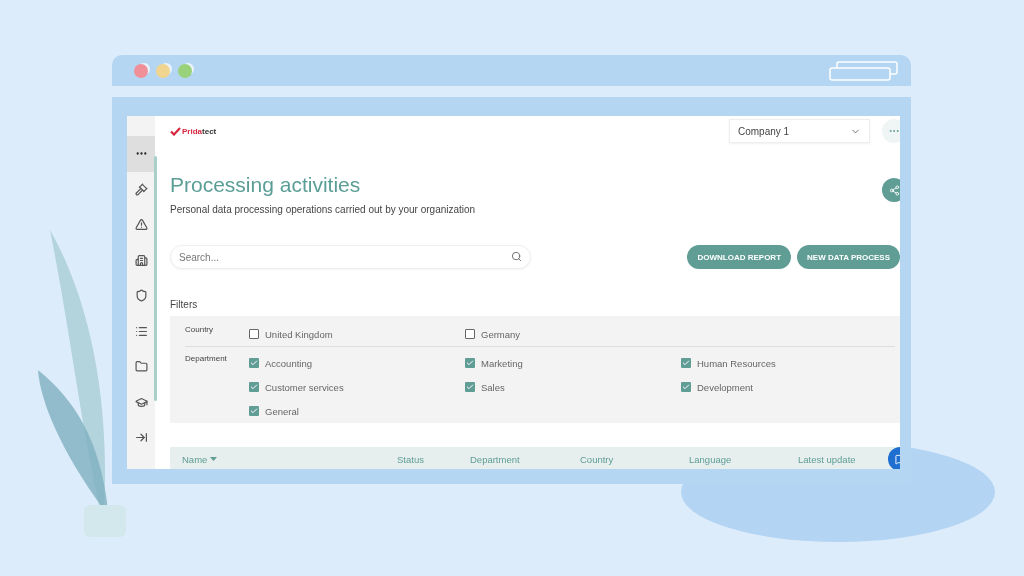  What do you see at coordinates (141, 367) in the screenshot?
I see `folder-icon` at bounding box center [141, 367].